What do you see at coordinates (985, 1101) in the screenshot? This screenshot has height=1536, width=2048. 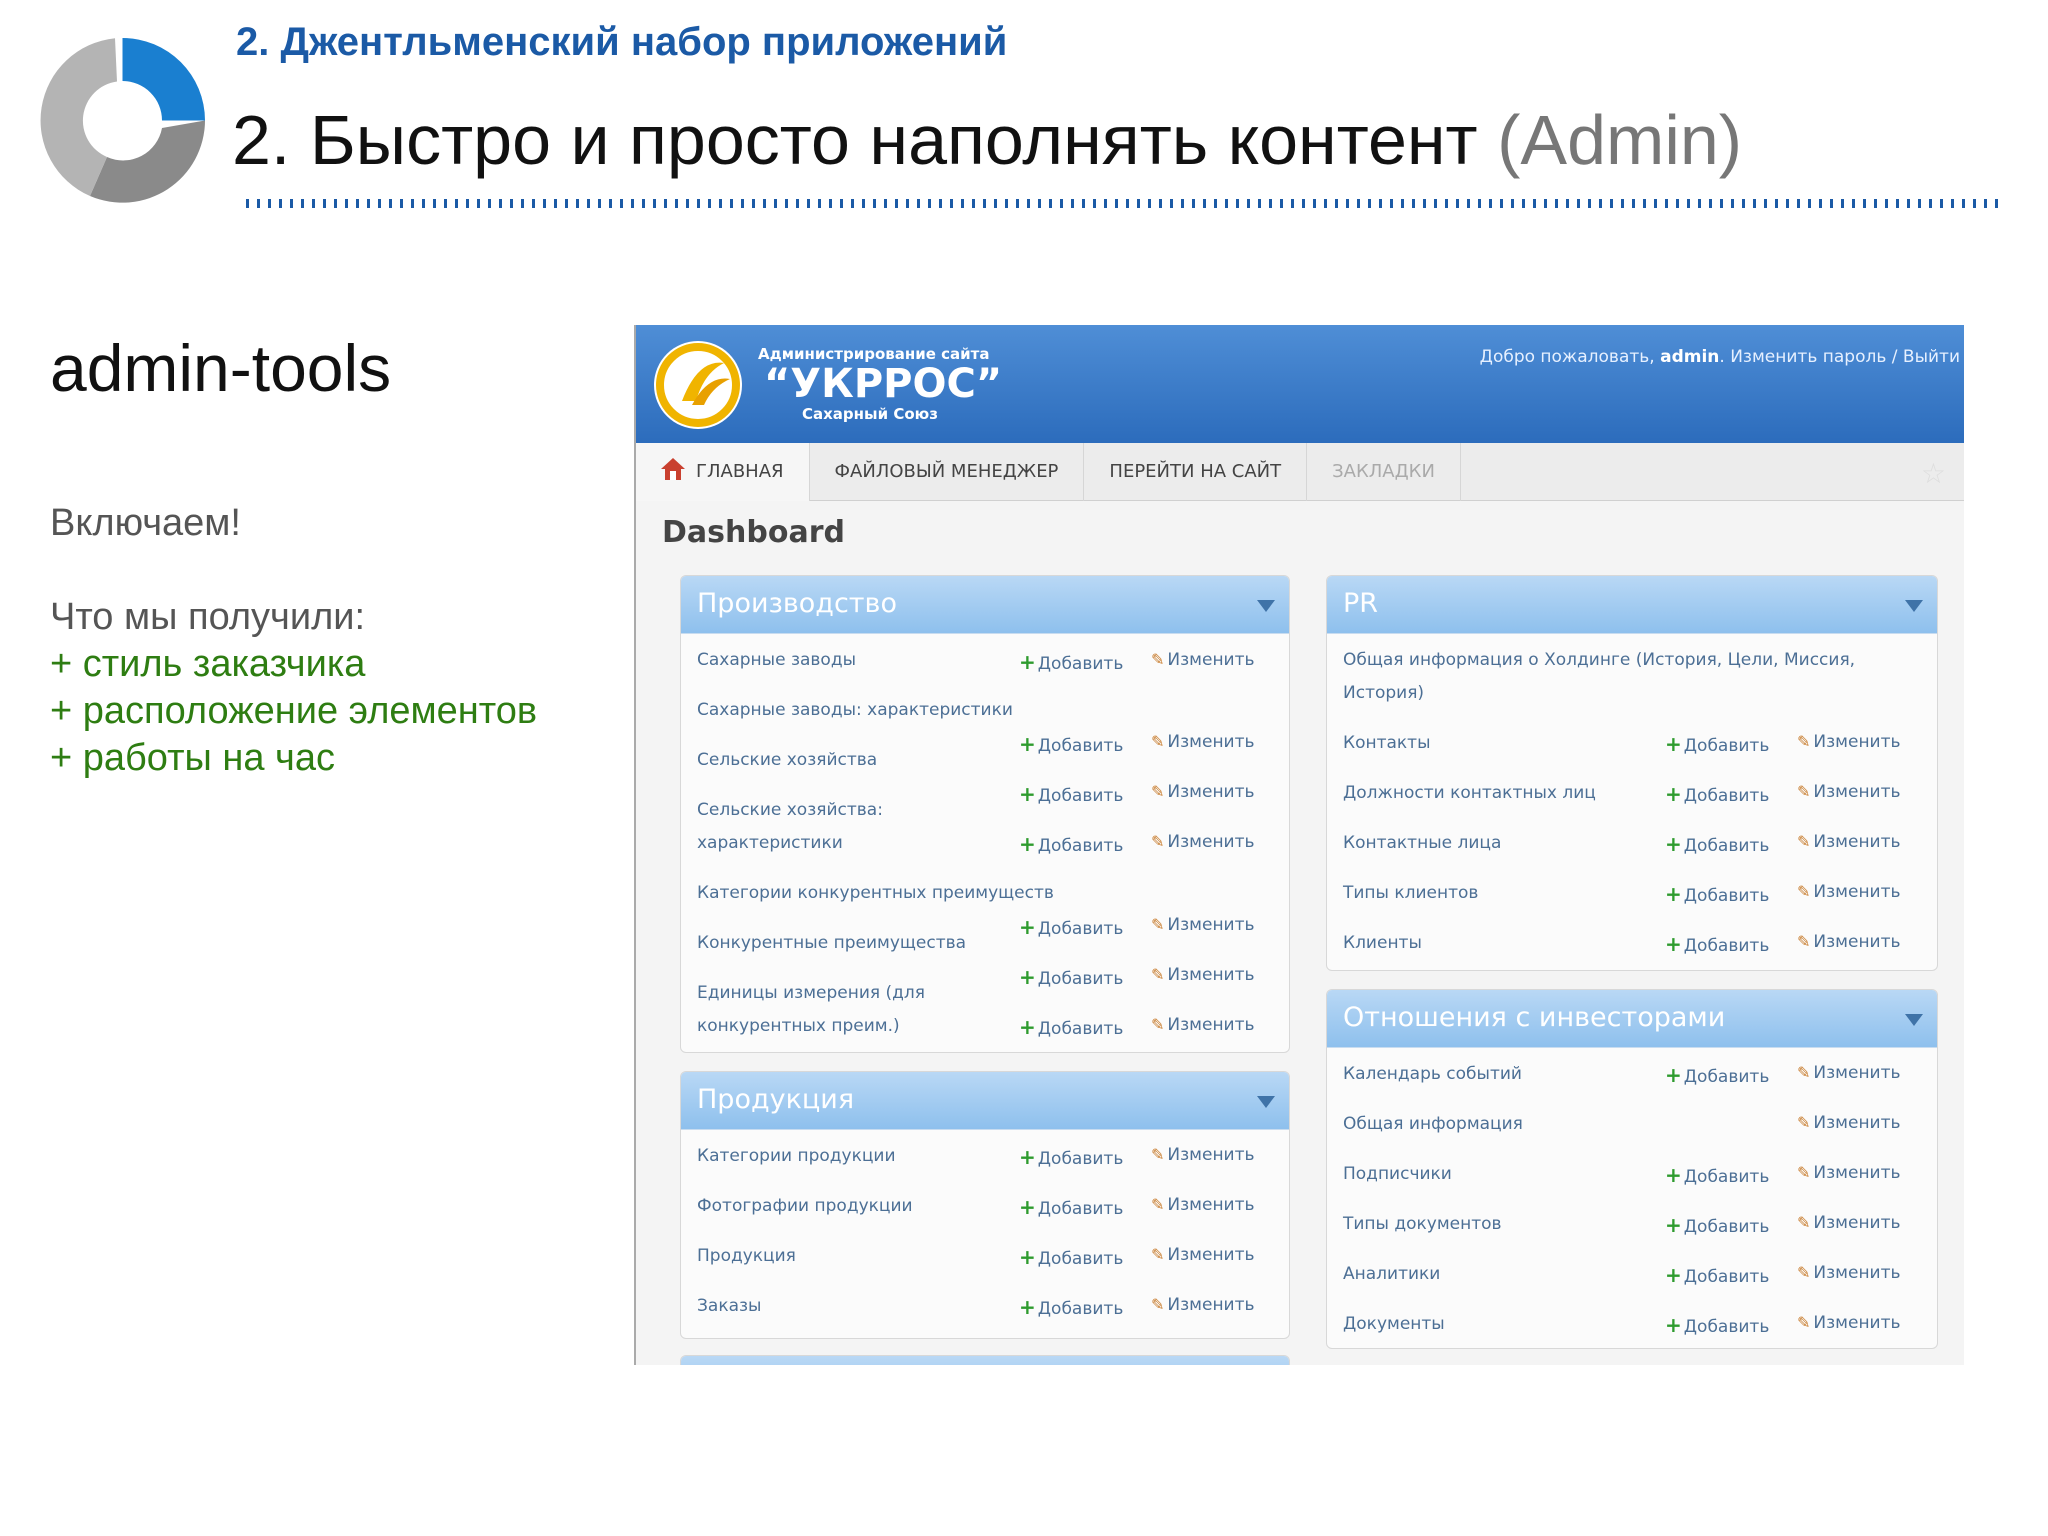 I see `module-header: Продукция` at bounding box center [985, 1101].